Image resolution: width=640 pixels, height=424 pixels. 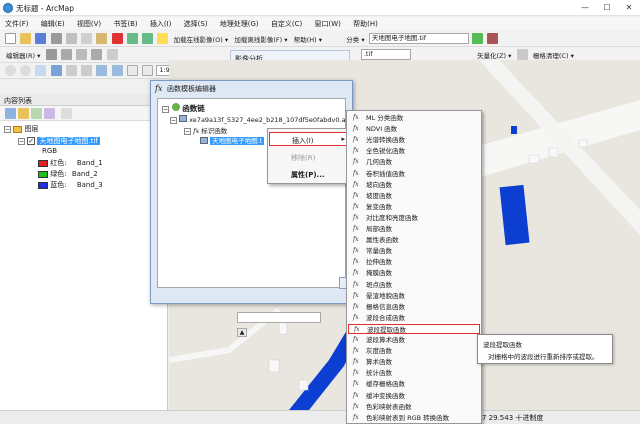 What do you see at coordinates (23, 55) in the screenshot?
I see `editor-menu: 编辑器(R) ▾` at bounding box center [23, 55].